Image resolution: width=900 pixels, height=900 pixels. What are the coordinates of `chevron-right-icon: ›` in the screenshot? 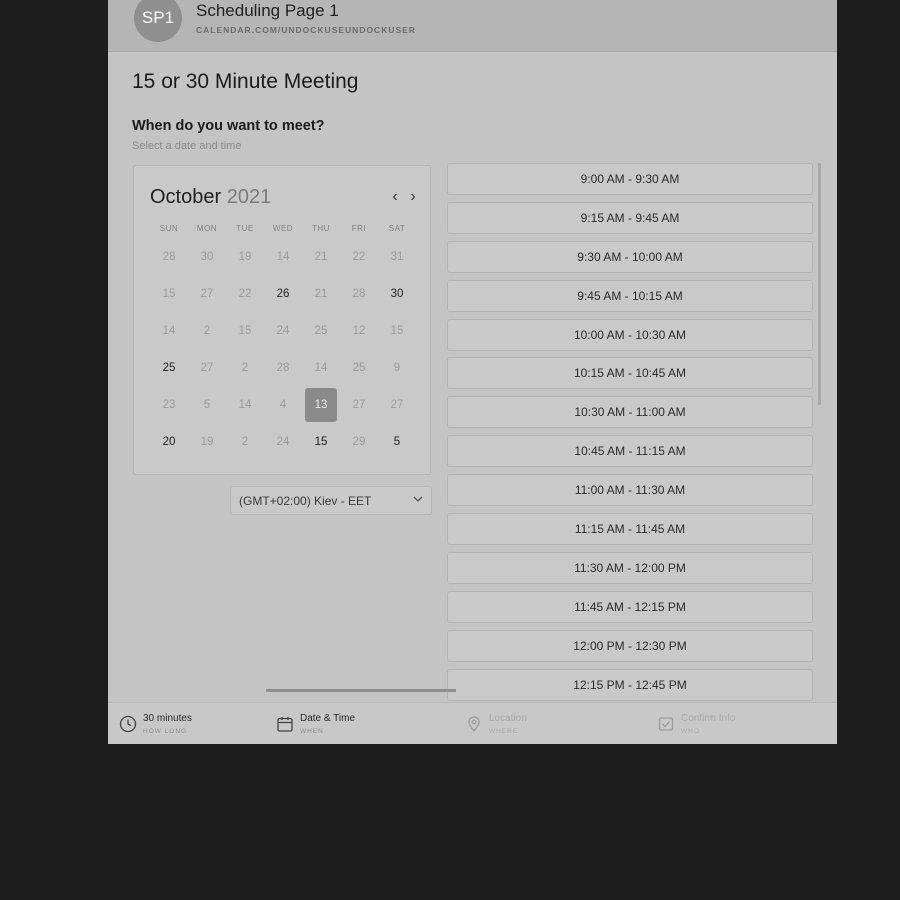 It's located at (413, 197).